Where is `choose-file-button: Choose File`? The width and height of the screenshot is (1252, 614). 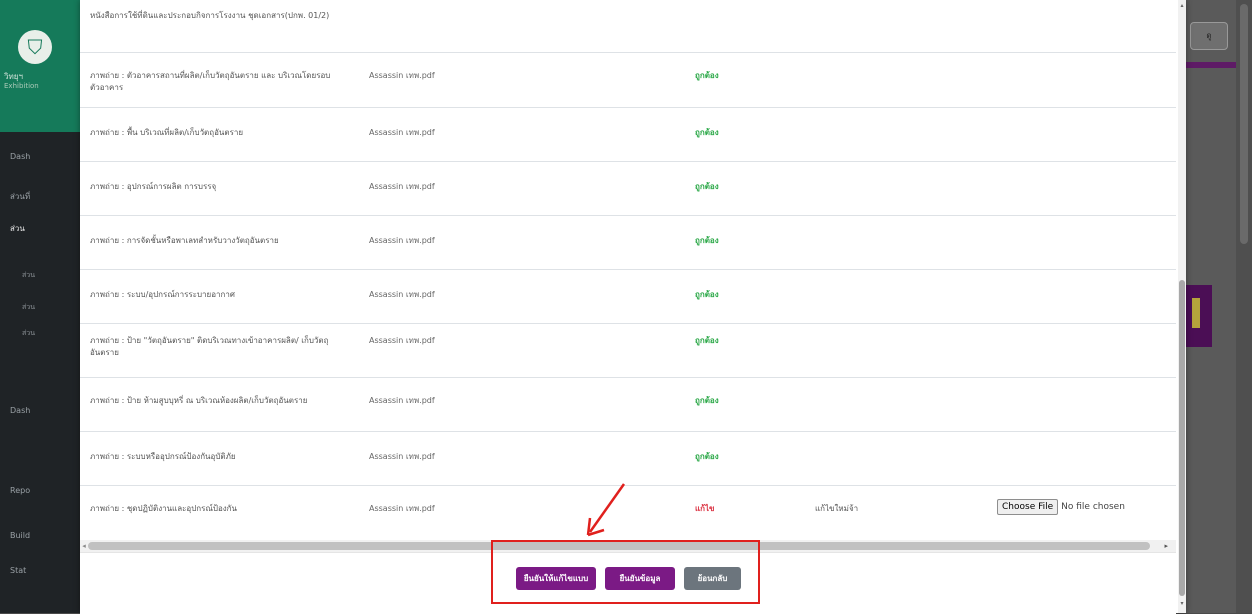 choose-file-button: Choose File is located at coordinates (1028, 507).